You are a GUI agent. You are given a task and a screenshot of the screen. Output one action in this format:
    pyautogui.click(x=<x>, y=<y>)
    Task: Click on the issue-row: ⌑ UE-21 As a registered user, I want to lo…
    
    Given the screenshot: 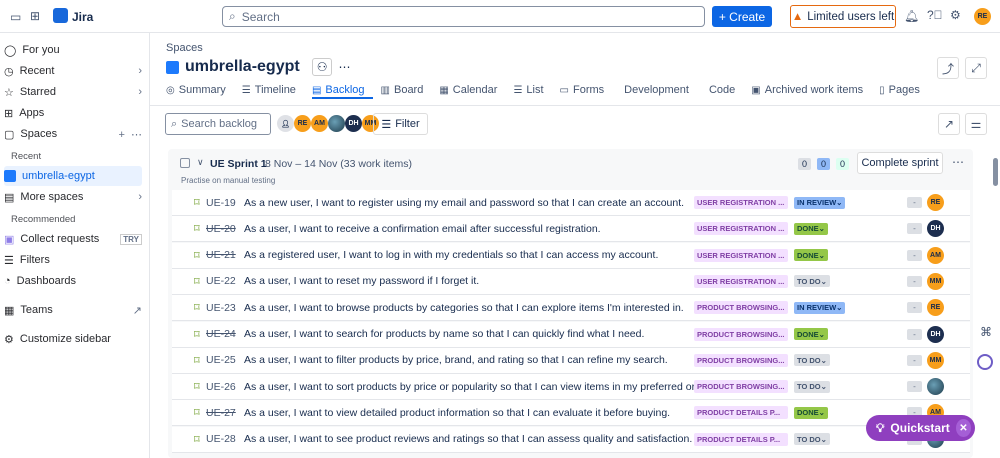 What is the action you would take?
    pyautogui.click(x=571, y=255)
    